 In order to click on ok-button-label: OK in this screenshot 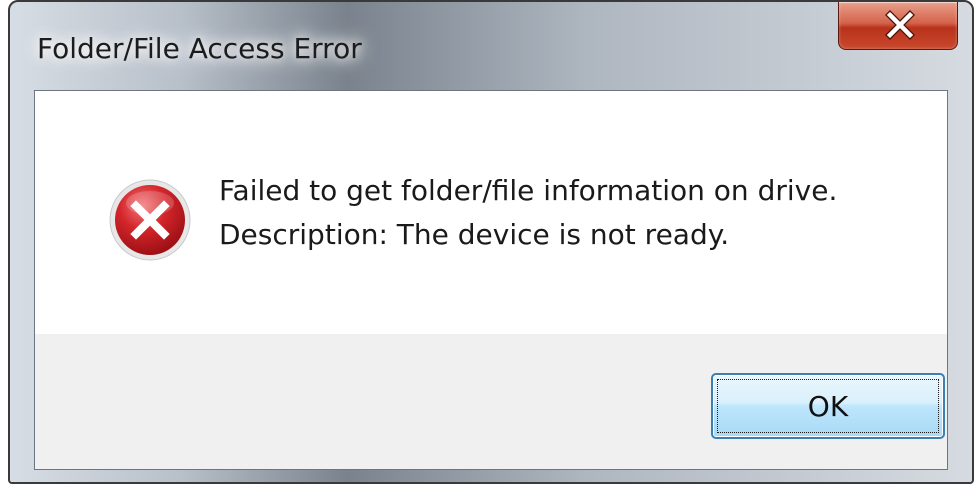, I will do `click(828, 406)`.